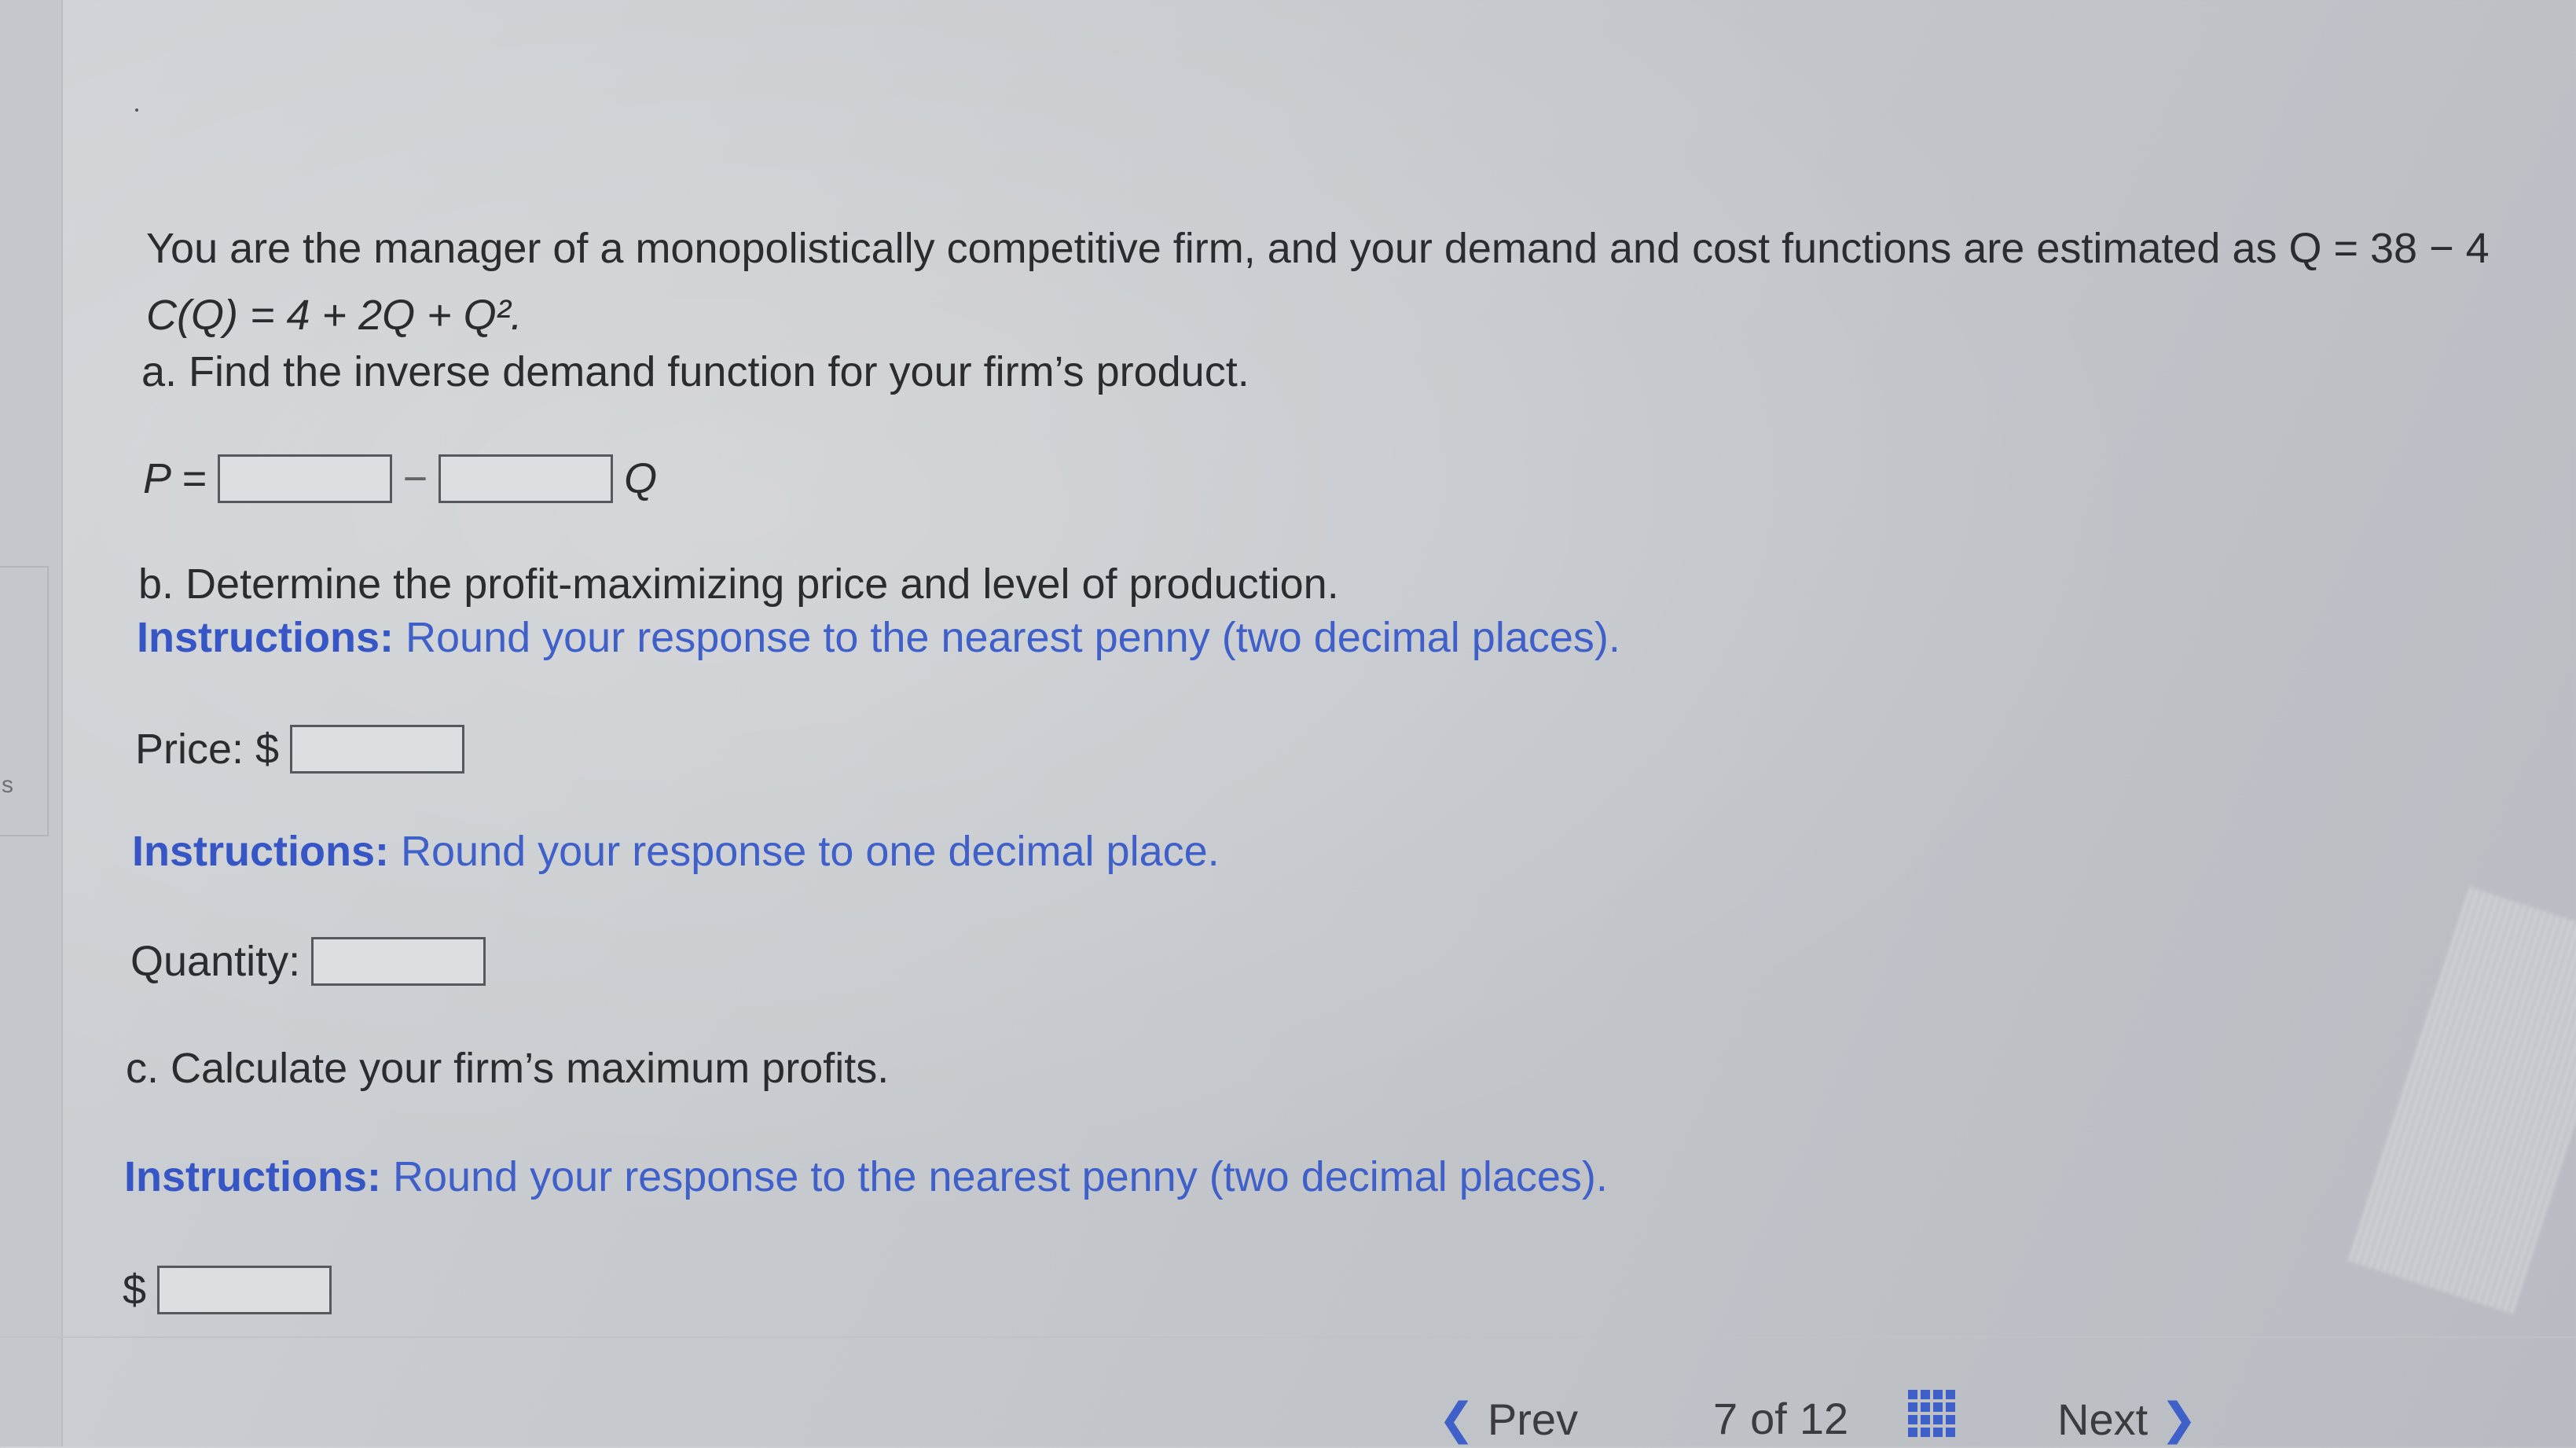 This screenshot has width=2576, height=1448. What do you see at coordinates (526, 478) in the screenshot?
I see `slope-input` at bounding box center [526, 478].